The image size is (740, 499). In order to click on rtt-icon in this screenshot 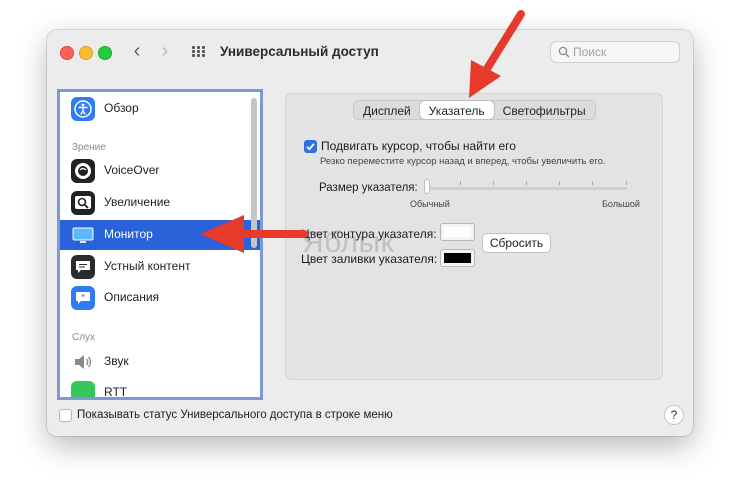, I will do `click(83, 389)`.